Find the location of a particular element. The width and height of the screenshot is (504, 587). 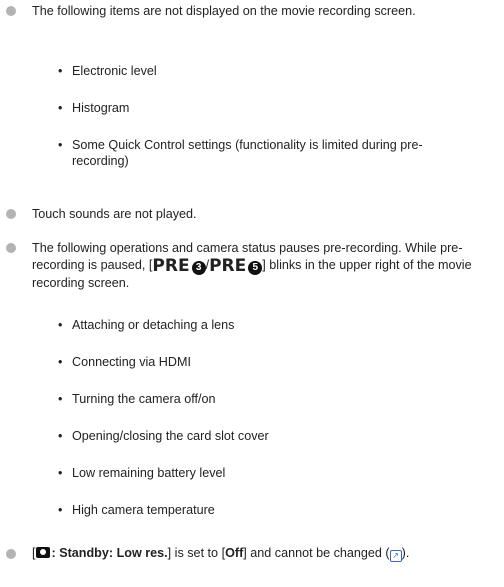

sub-item: • Opening/closing the card slot cover is located at coordinates (163, 436).